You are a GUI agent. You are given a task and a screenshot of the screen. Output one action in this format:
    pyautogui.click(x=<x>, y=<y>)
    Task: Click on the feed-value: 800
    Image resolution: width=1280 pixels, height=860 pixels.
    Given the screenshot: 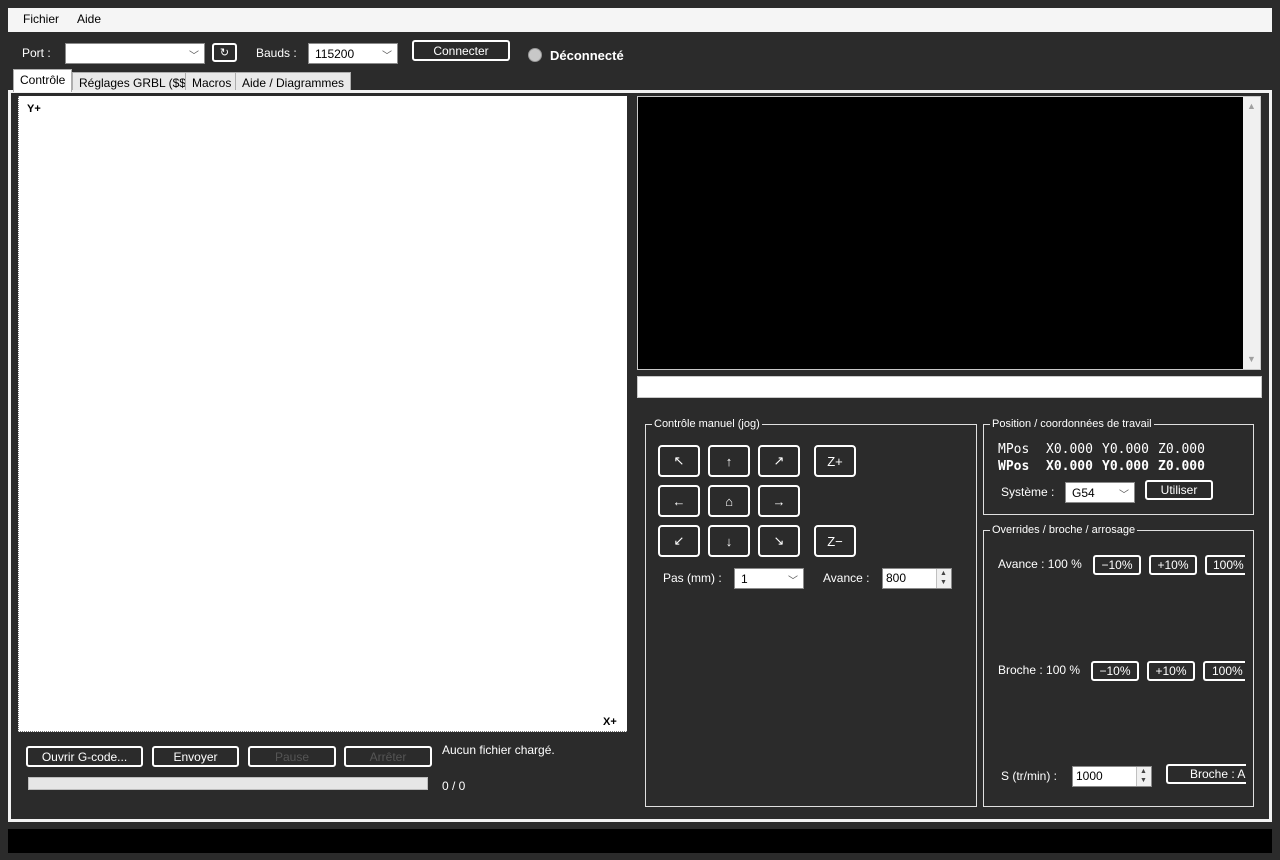 What is the action you would take?
    pyautogui.click(x=896, y=578)
    